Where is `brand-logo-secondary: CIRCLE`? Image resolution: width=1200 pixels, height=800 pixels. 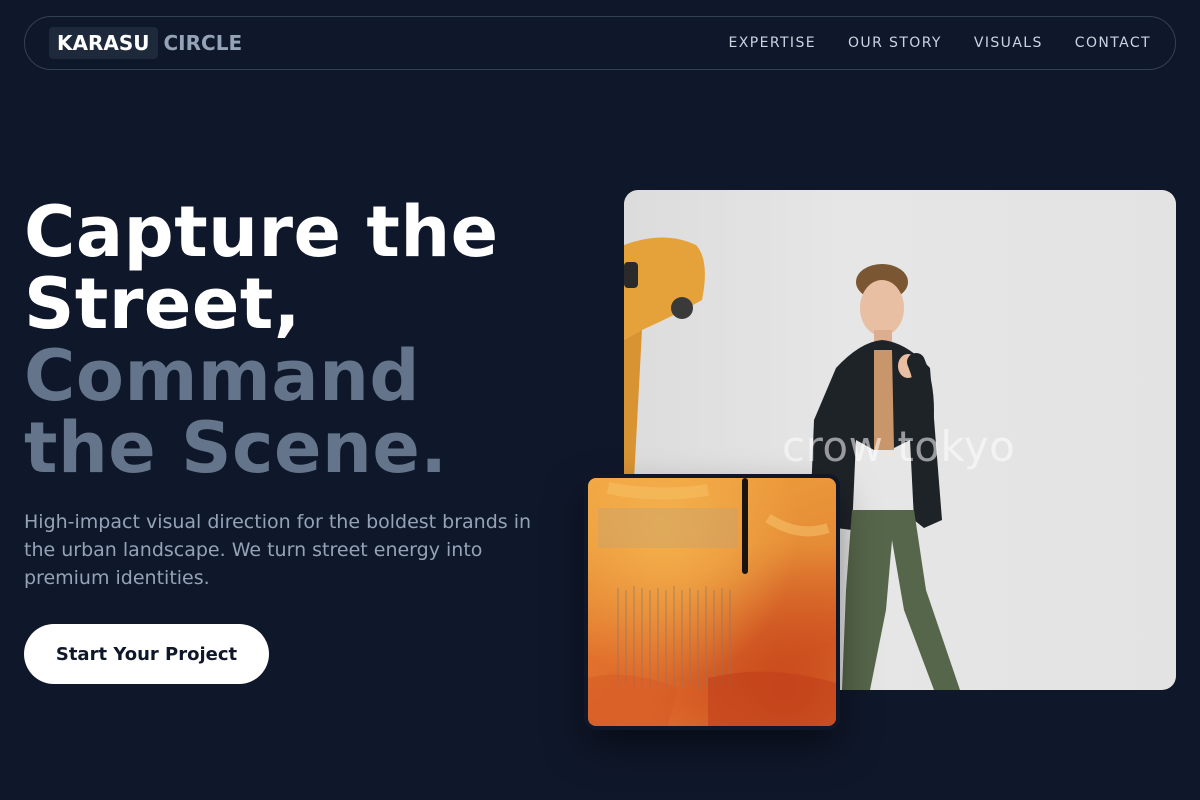 brand-logo-secondary: CIRCLE is located at coordinates (203, 43).